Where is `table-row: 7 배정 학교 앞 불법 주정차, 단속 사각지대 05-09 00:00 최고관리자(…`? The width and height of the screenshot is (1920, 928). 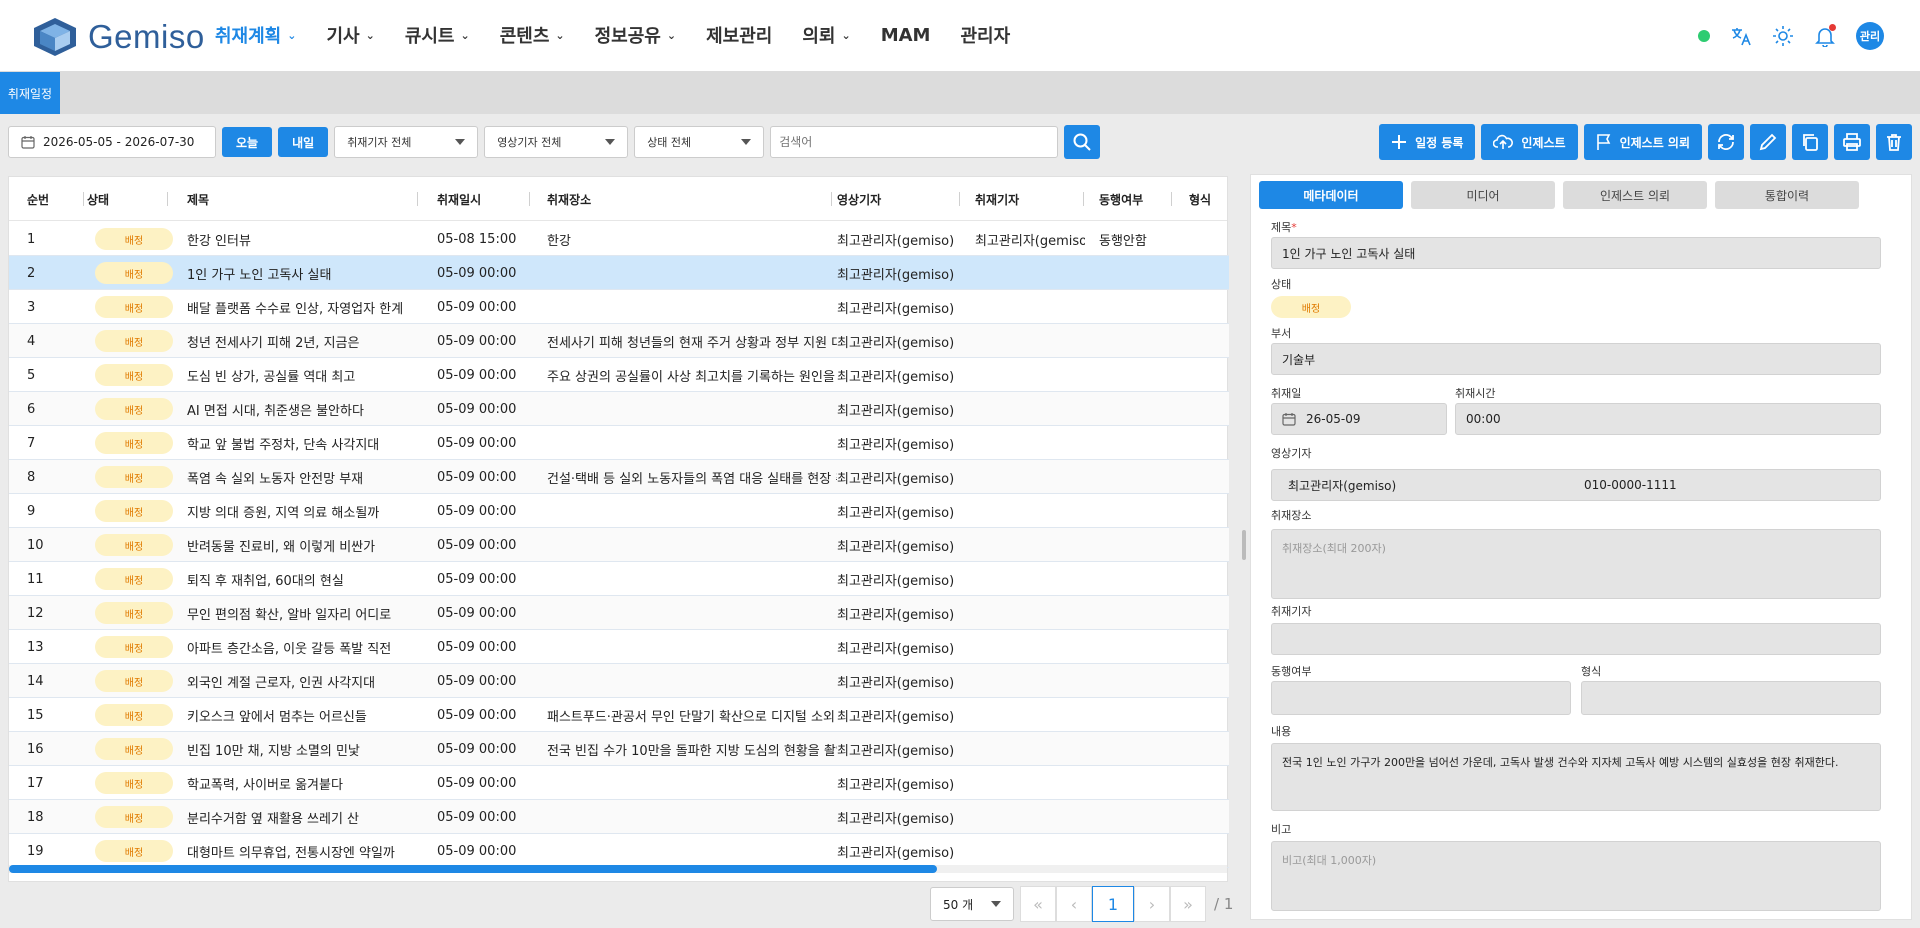 table-row: 7 배정 학교 앞 불법 주정차, 단속 사각지대 05-09 00:00 최고관리자(… is located at coordinates (619, 443).